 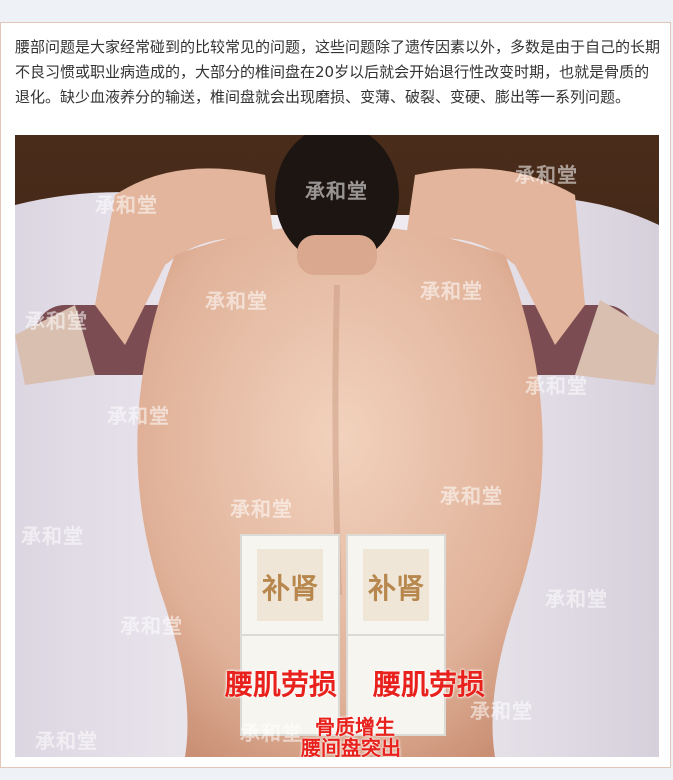 What do you see at coordinates (429, 684) in the screenshot?
I see `label-lumbar-strain-right: 腰肌劳损` at bounding box center [429, 684].